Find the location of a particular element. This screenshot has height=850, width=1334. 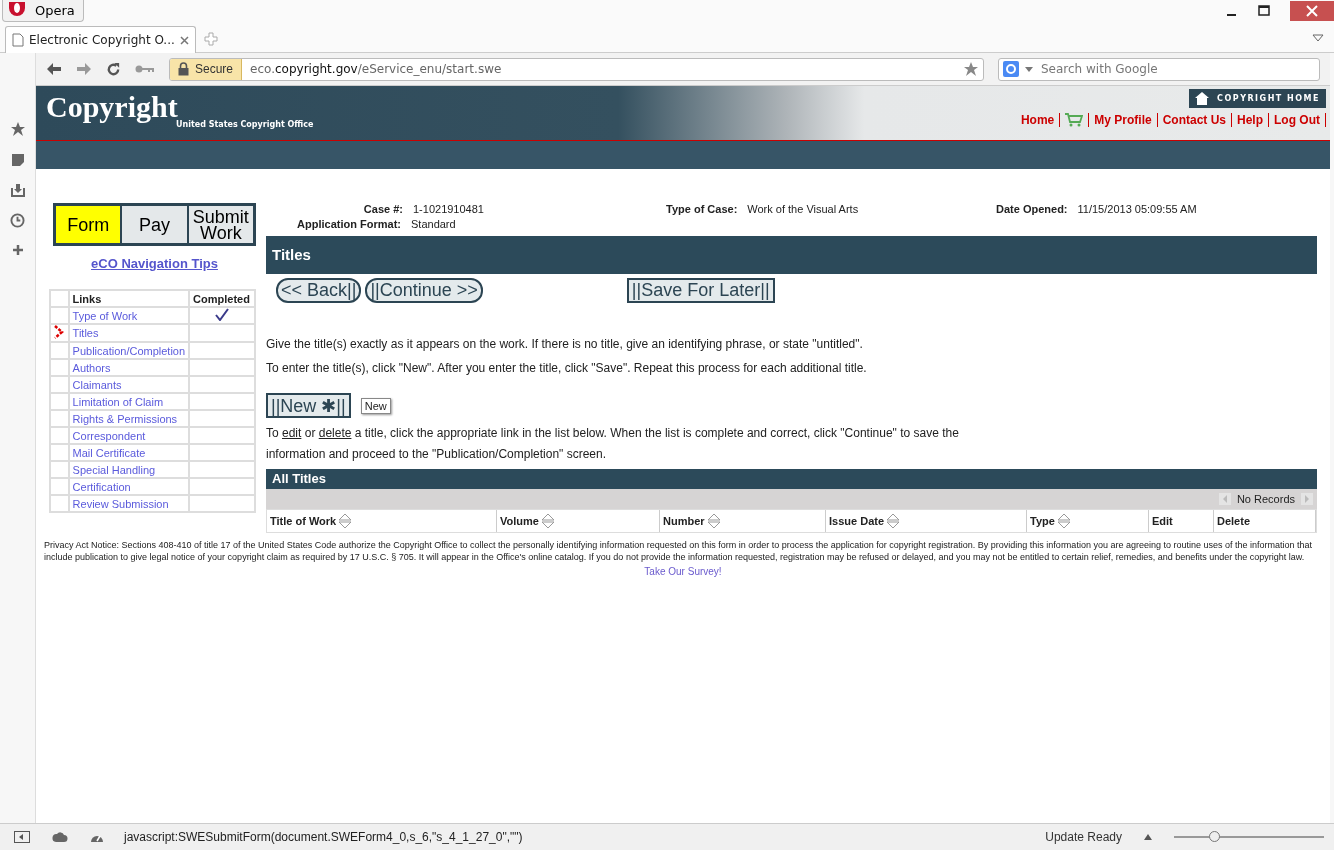

column-header: Links is located at coordinates (129, 298).